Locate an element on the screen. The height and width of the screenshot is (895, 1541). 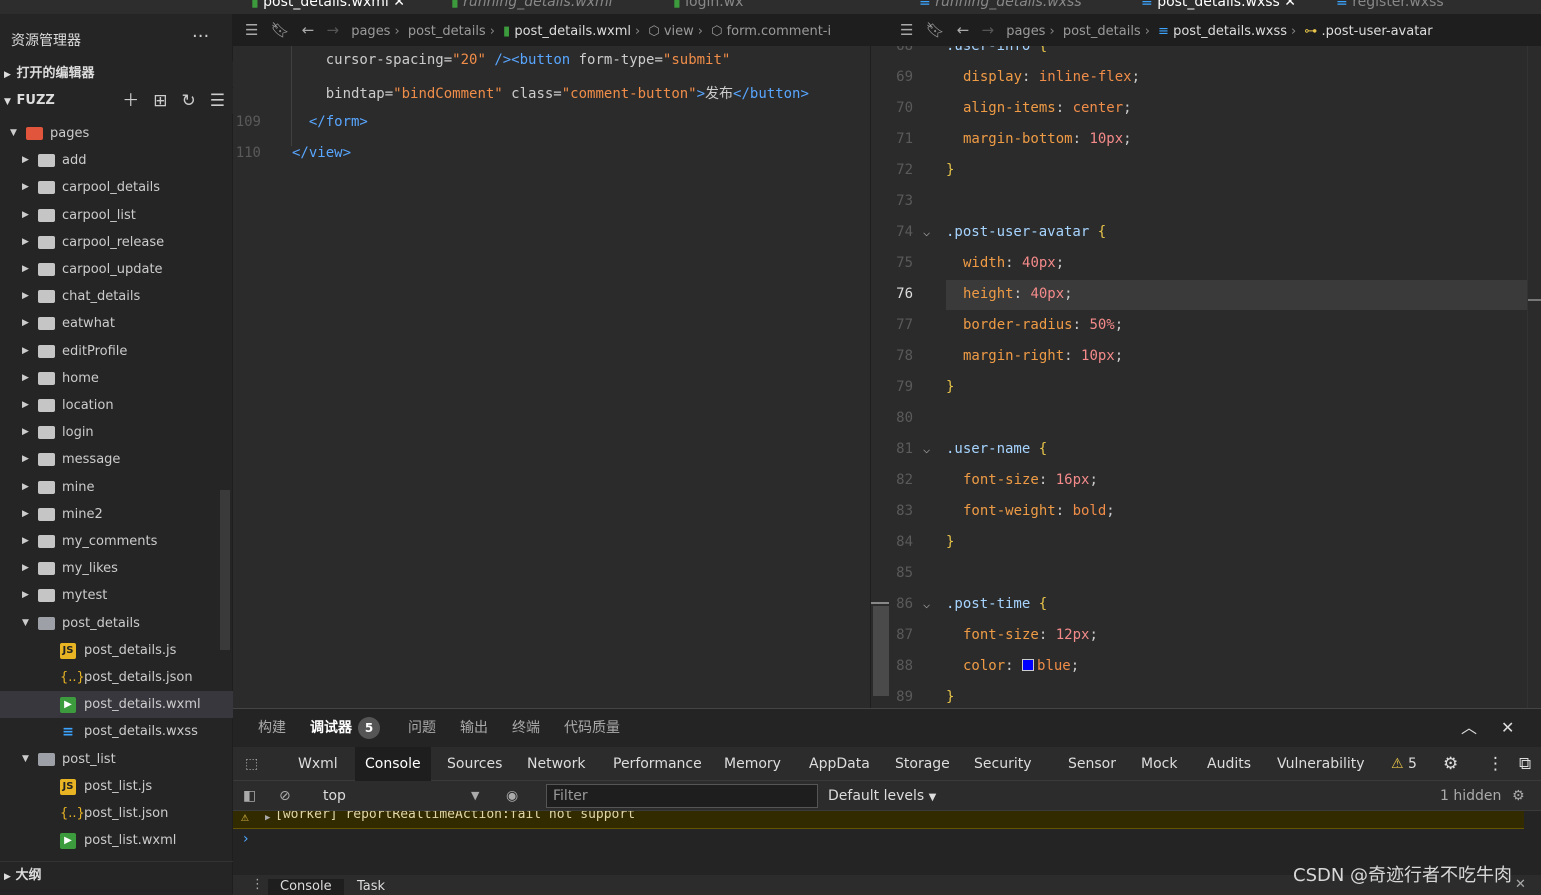
tab-register-wxss: ≡ register.wxss is located at coordinates (1390, 7).